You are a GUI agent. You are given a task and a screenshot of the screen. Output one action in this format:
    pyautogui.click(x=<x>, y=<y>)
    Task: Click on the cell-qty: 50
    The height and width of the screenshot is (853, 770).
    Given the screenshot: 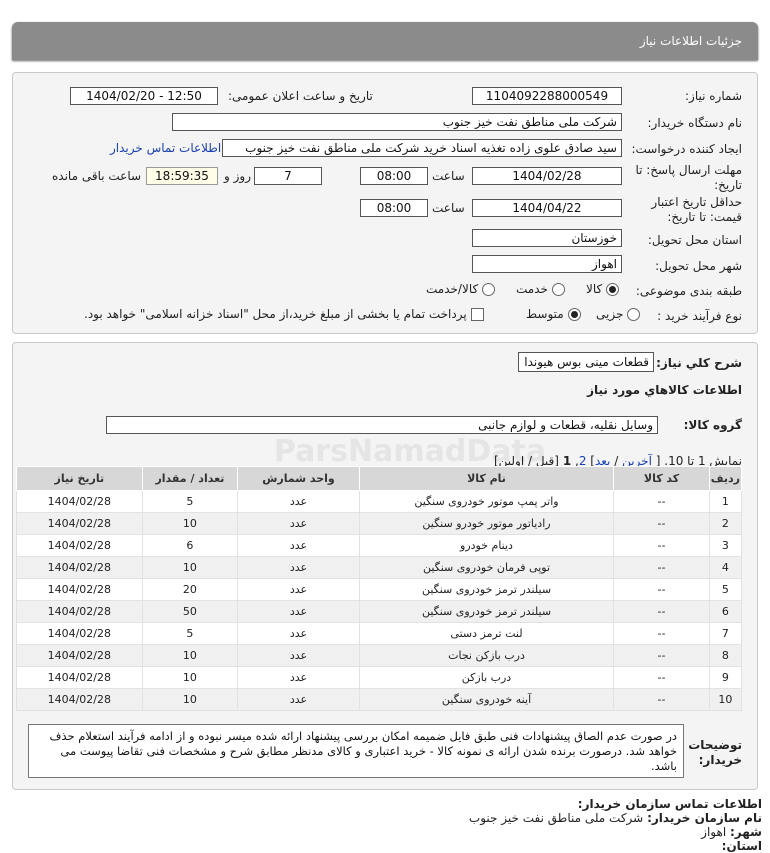 What is the action you would take?
    pyautogui.click(x=190, y=611)
    